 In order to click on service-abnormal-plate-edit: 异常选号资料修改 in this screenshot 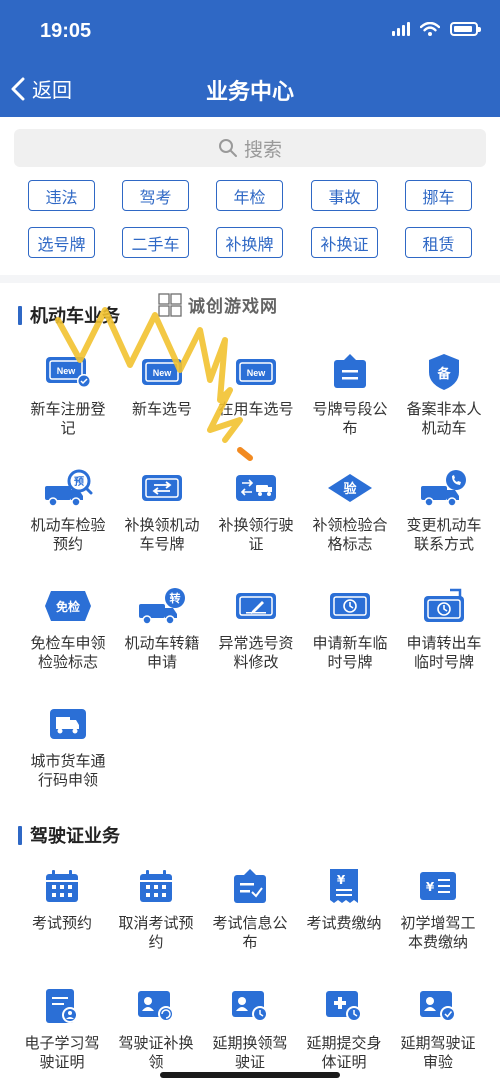, I will do `click(256, 628)`.